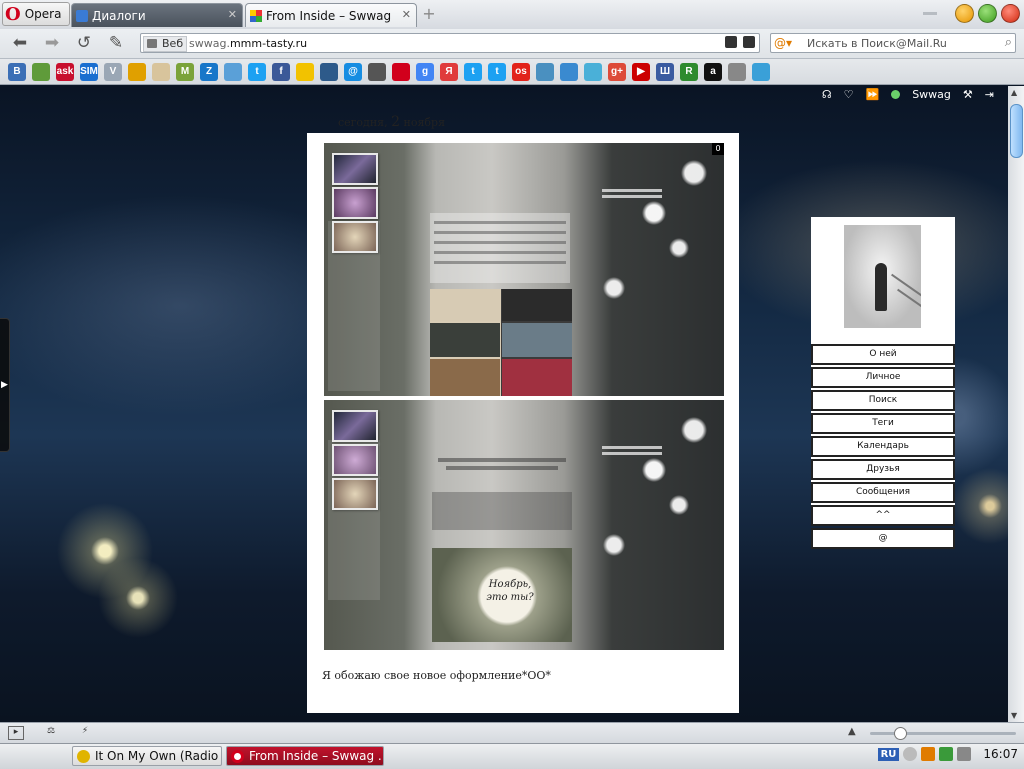  Describe the element at coordinates (1016, 131) in the screenshot. I see `scroll-thumb` at that location.